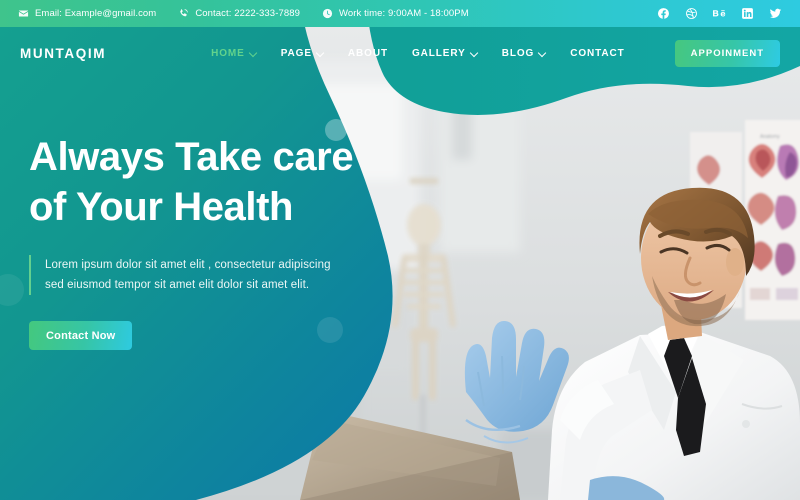  What do you see at coordinates (183, 13) in the screenshot?
I see `phone-icon` at bounding box center [183, 13].